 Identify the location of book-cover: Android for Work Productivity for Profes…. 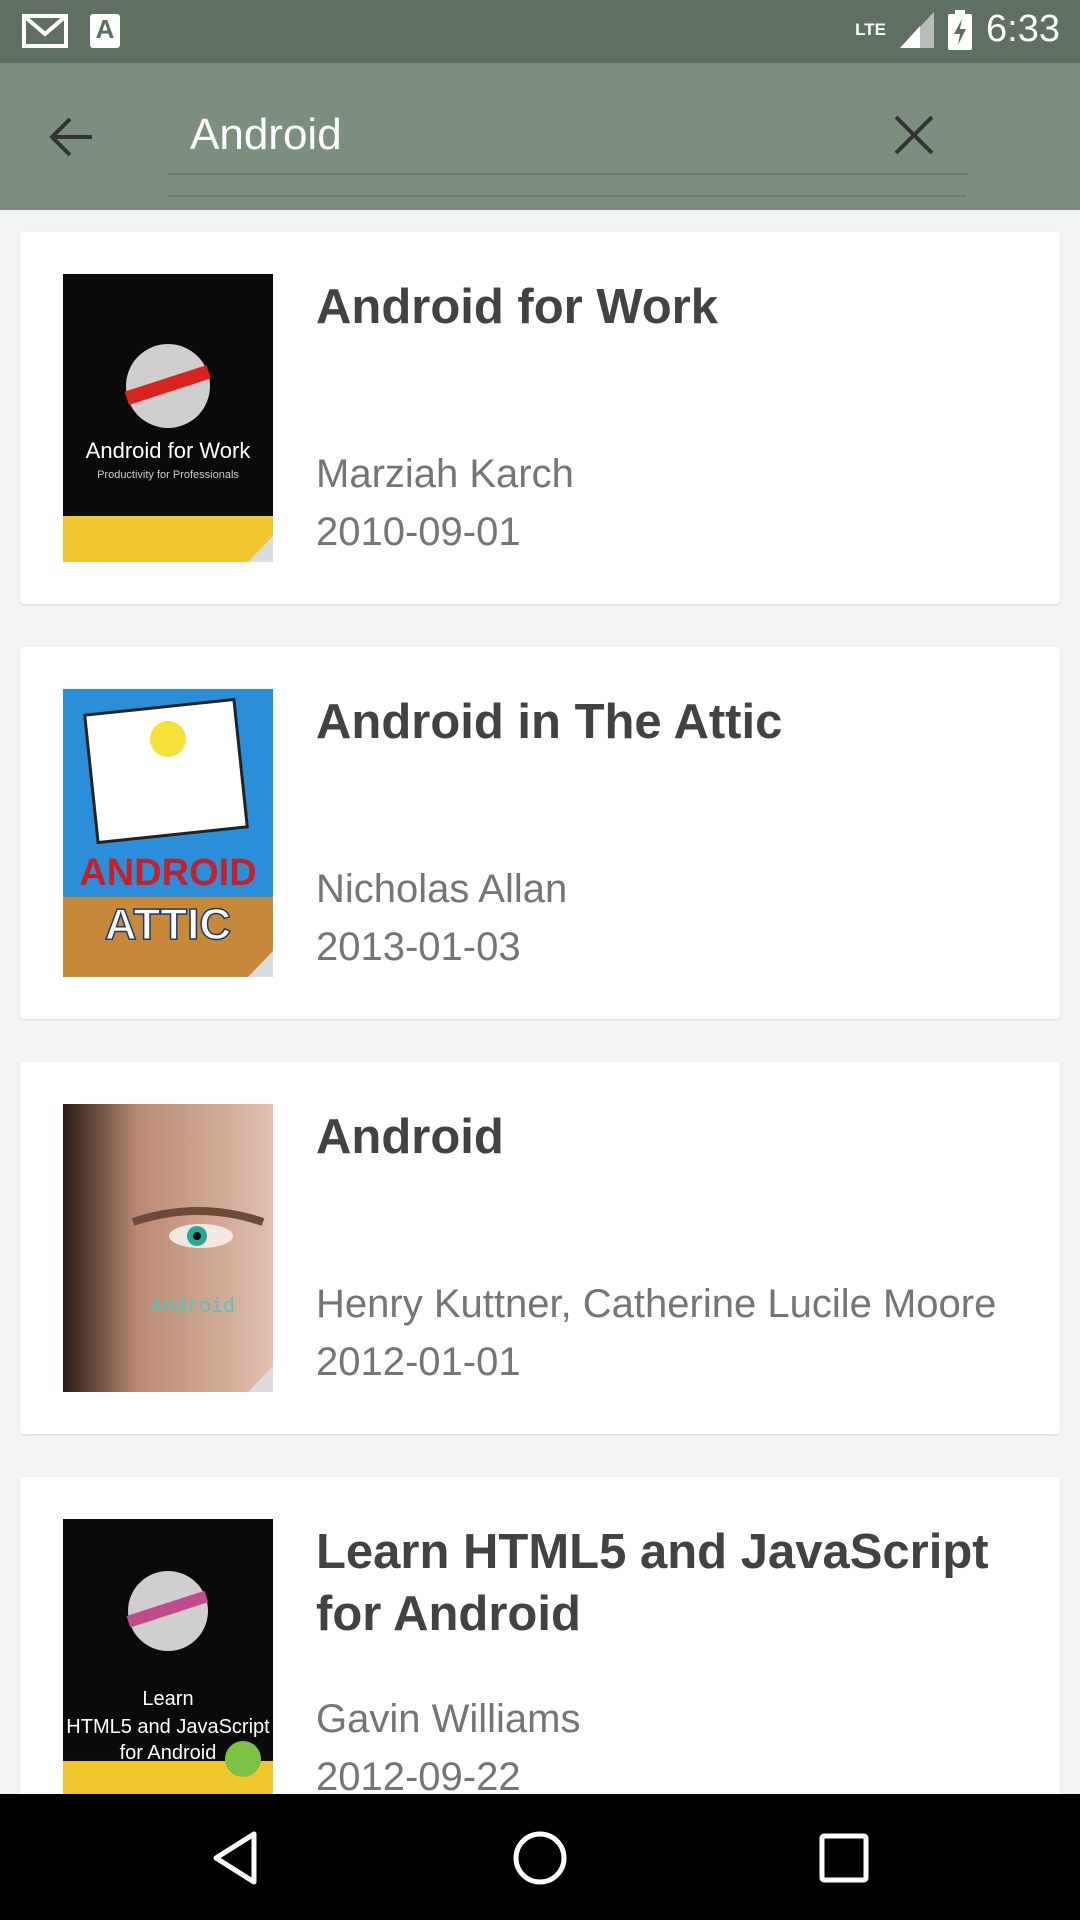
(168, 418).